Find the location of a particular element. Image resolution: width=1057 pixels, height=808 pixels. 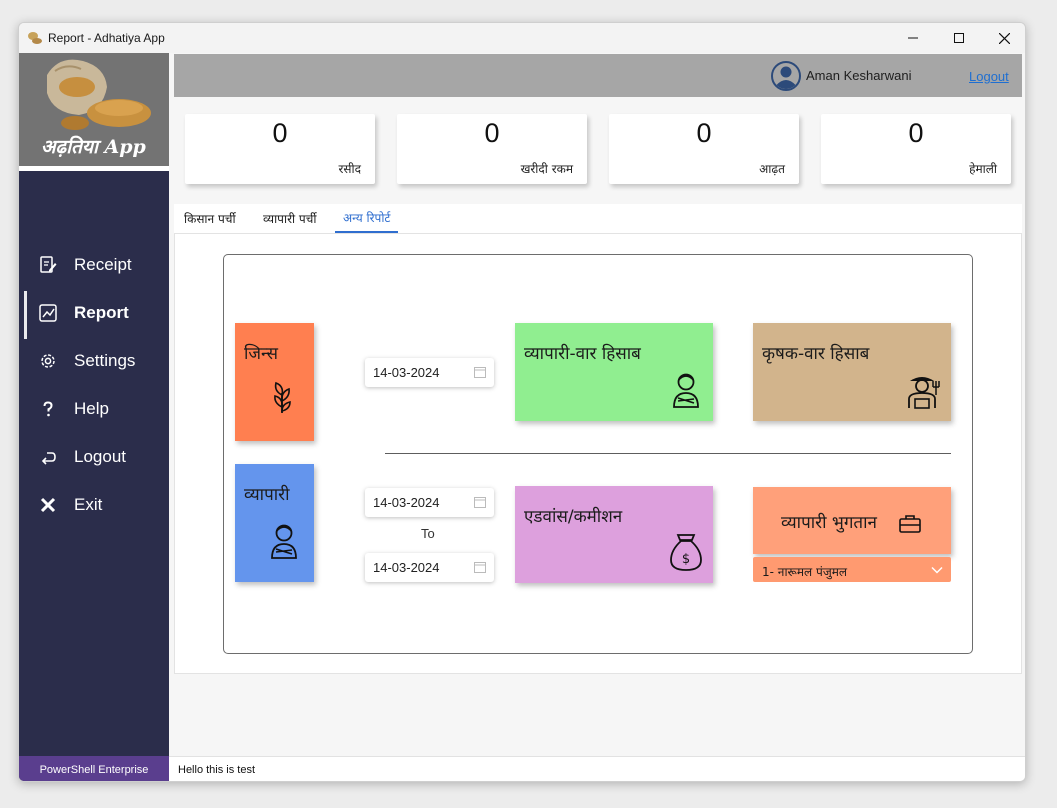

logo-text: अढ़तिया App is located at coordinates (93, 147).